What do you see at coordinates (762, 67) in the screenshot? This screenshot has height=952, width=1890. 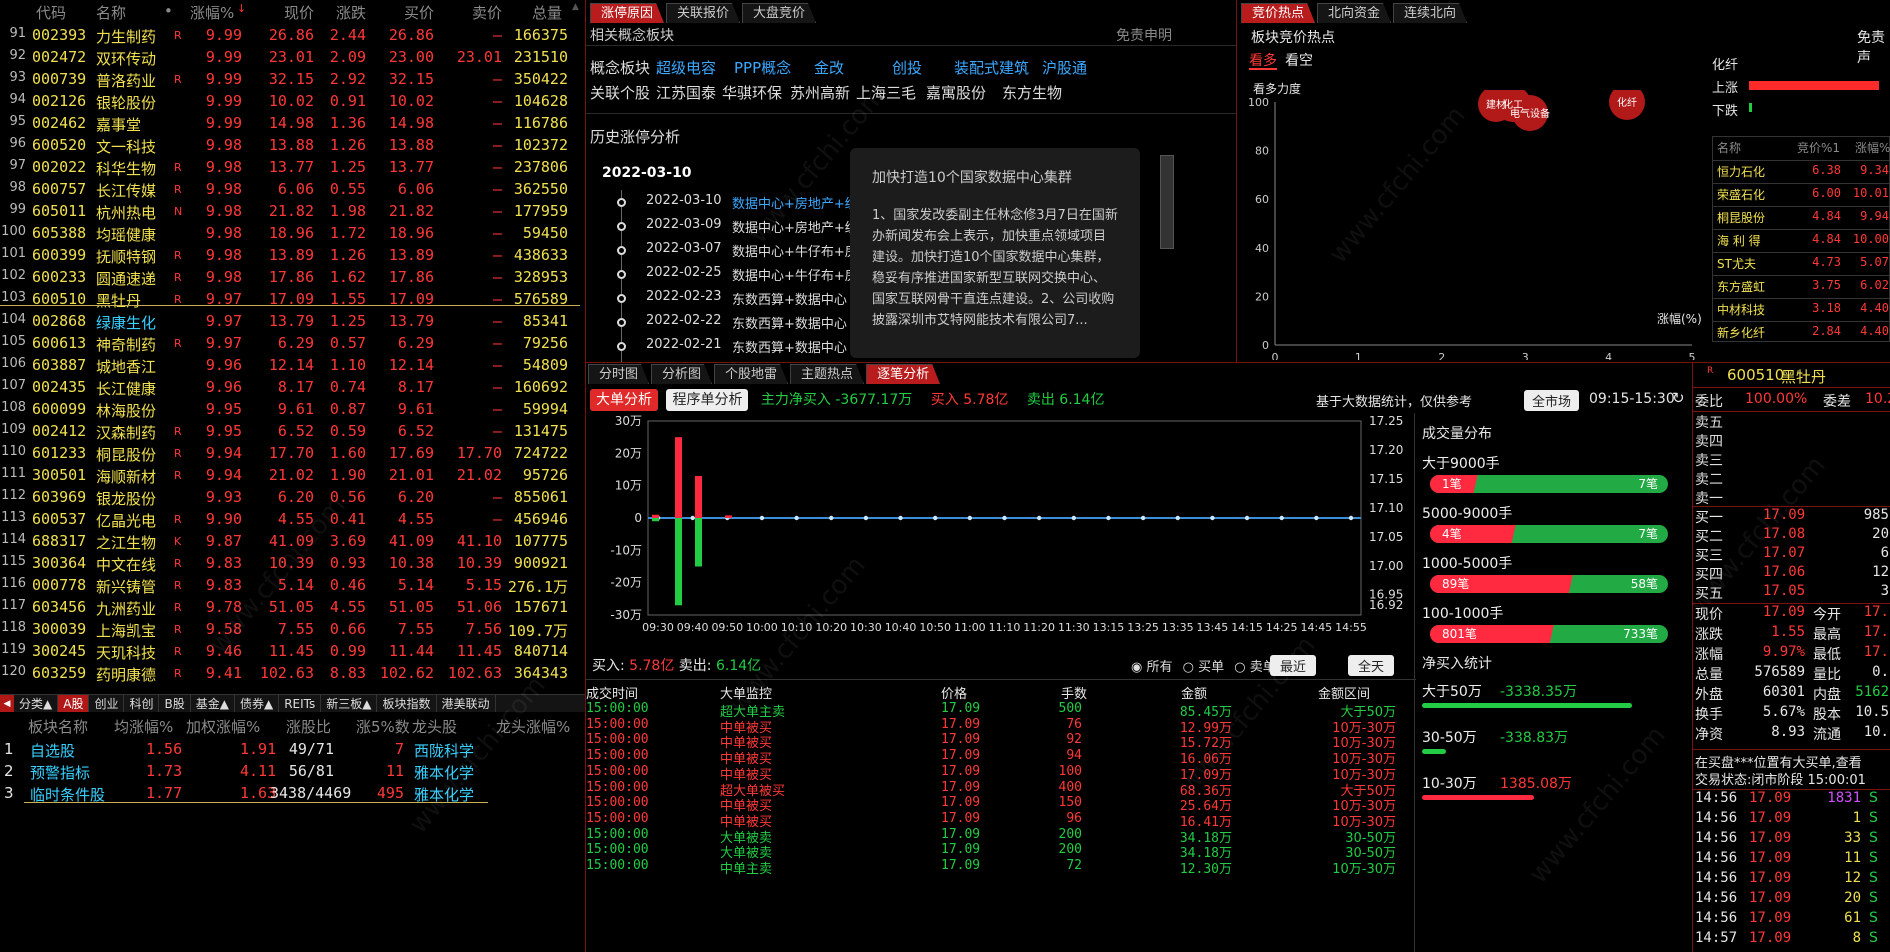 I see `concept-link: PPP概念` at bounding box center [762, 67].